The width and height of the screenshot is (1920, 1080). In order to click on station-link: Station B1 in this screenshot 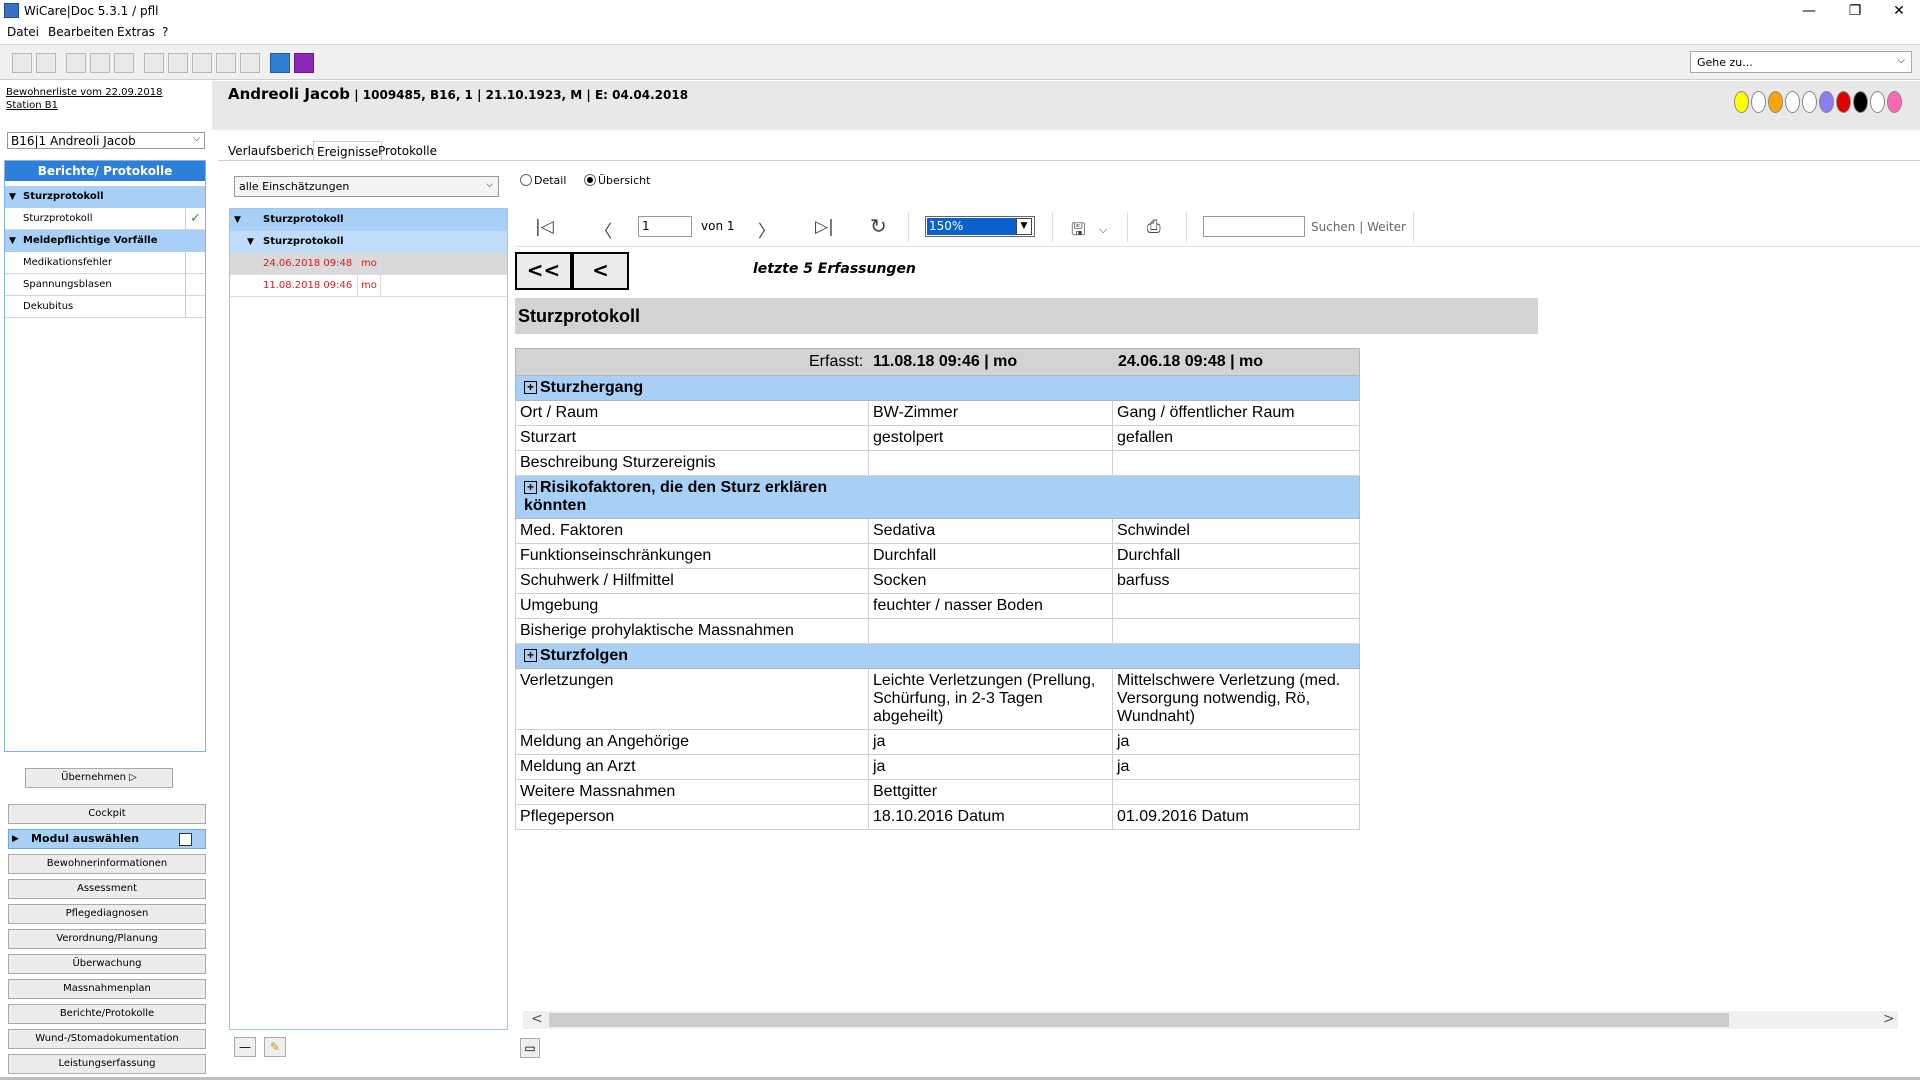, I will do `click(32, 105)`.